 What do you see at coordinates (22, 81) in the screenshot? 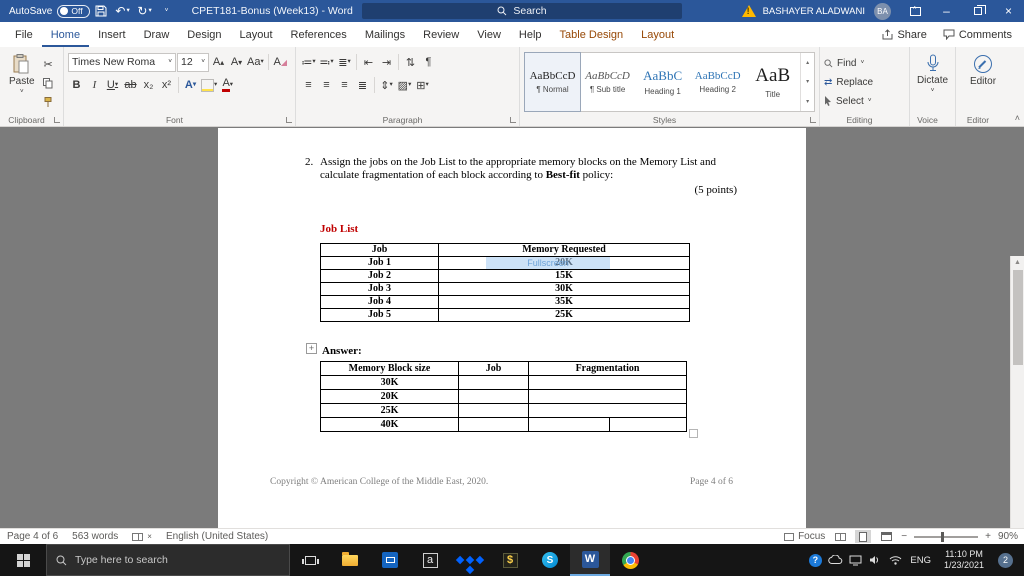
I see `paste-button: Paste ˅` at bounding box center [22, 81].